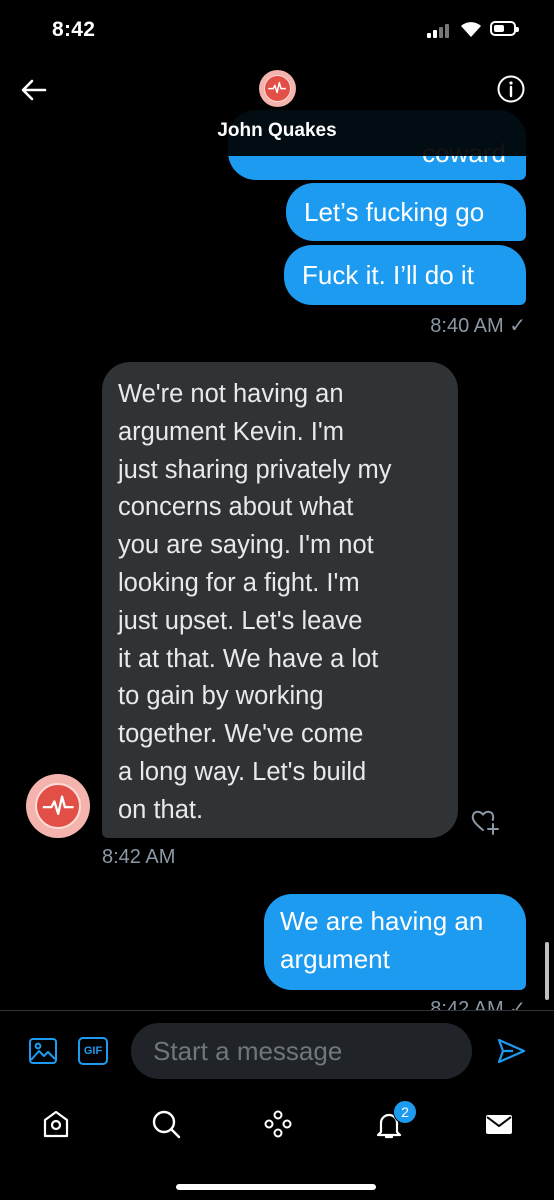 Image resolution: width=554 pixels, height=1200 pixels. Describe the element at coordinates (301, 1051) in the screenshot. I see `message-input` at that location.